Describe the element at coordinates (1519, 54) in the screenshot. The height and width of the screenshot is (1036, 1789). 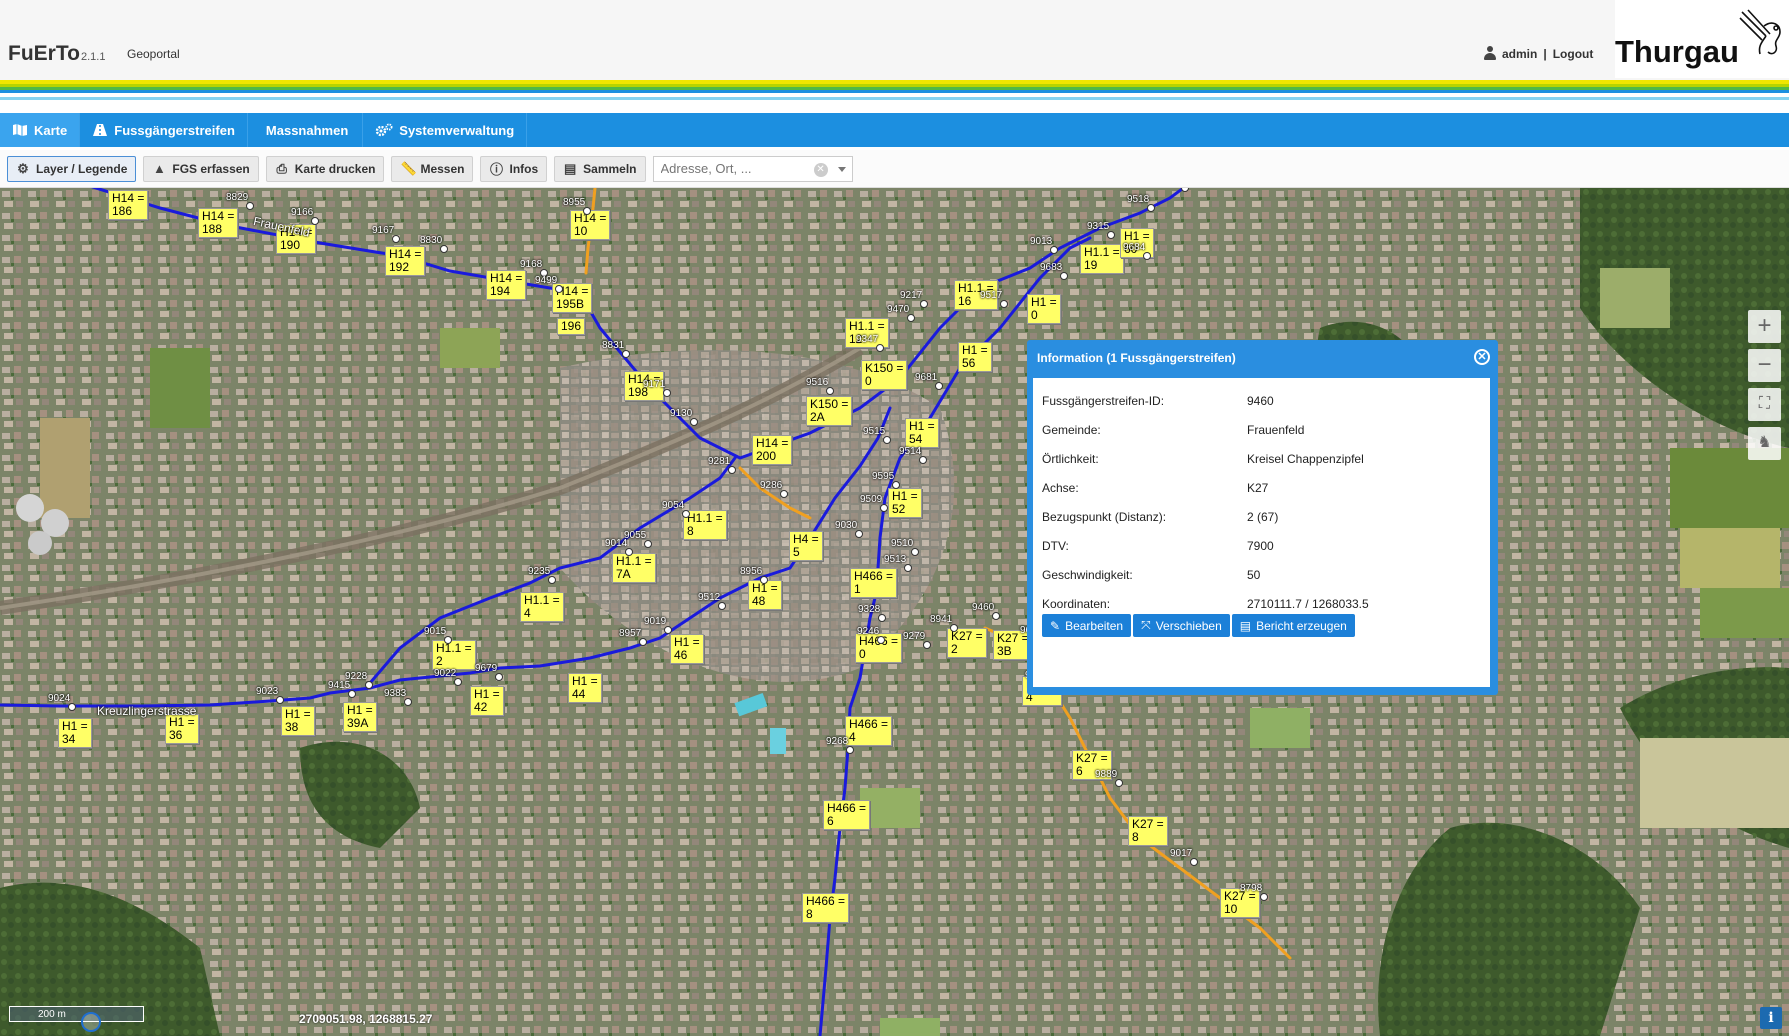
I see `user-name: admin` at that location.